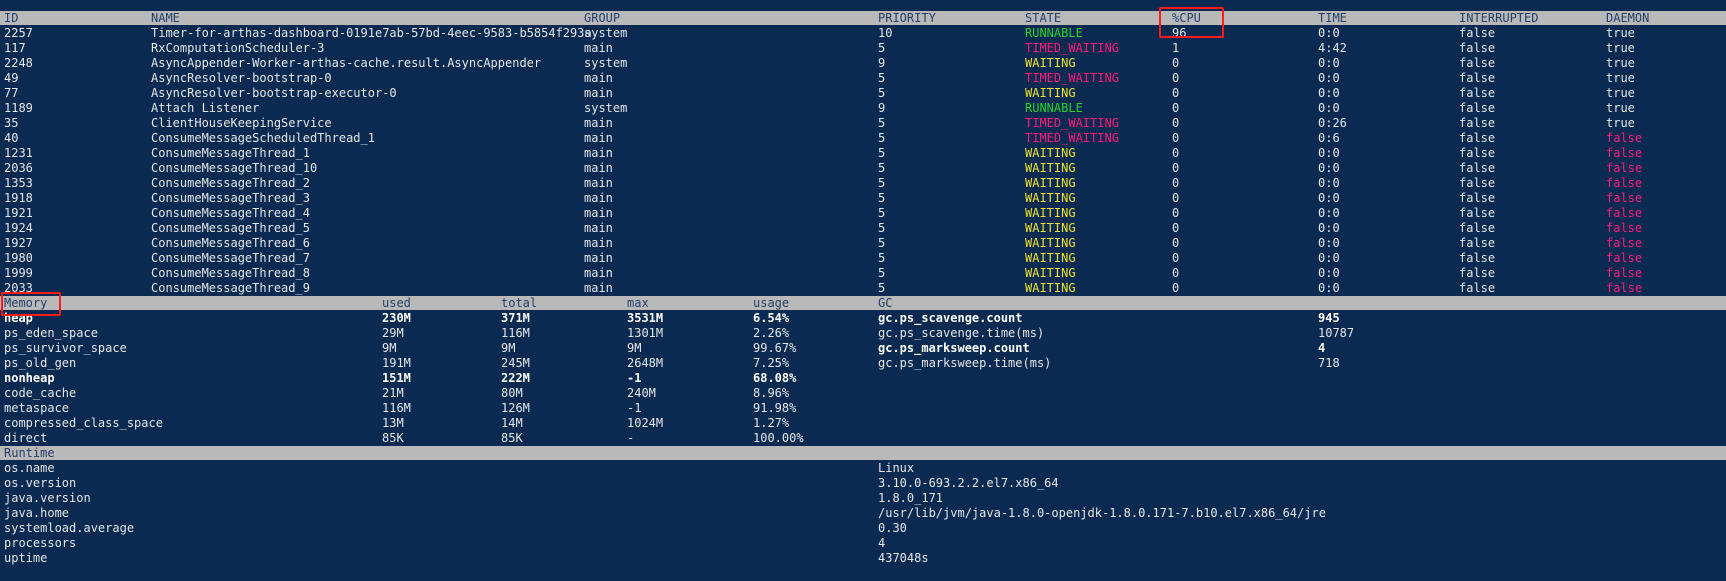 Image resolution: width=1726 pixels, height=581 pixels. Describe the element at coordinates (1329, 318) in the screenshot. I see `gc-value: 945` at that location.